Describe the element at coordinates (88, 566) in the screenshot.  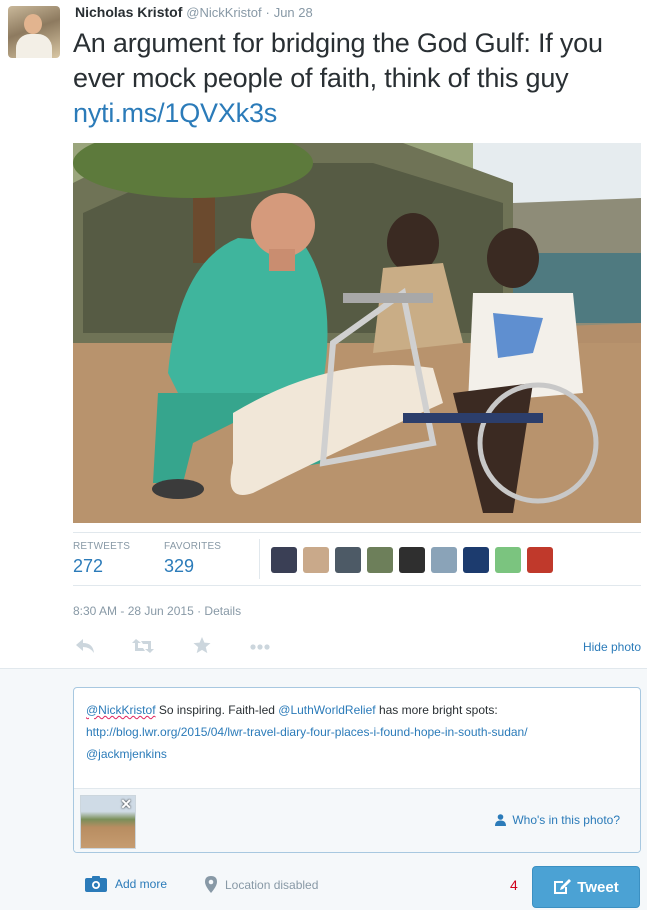
I see `retweets-count: 272` at that location.